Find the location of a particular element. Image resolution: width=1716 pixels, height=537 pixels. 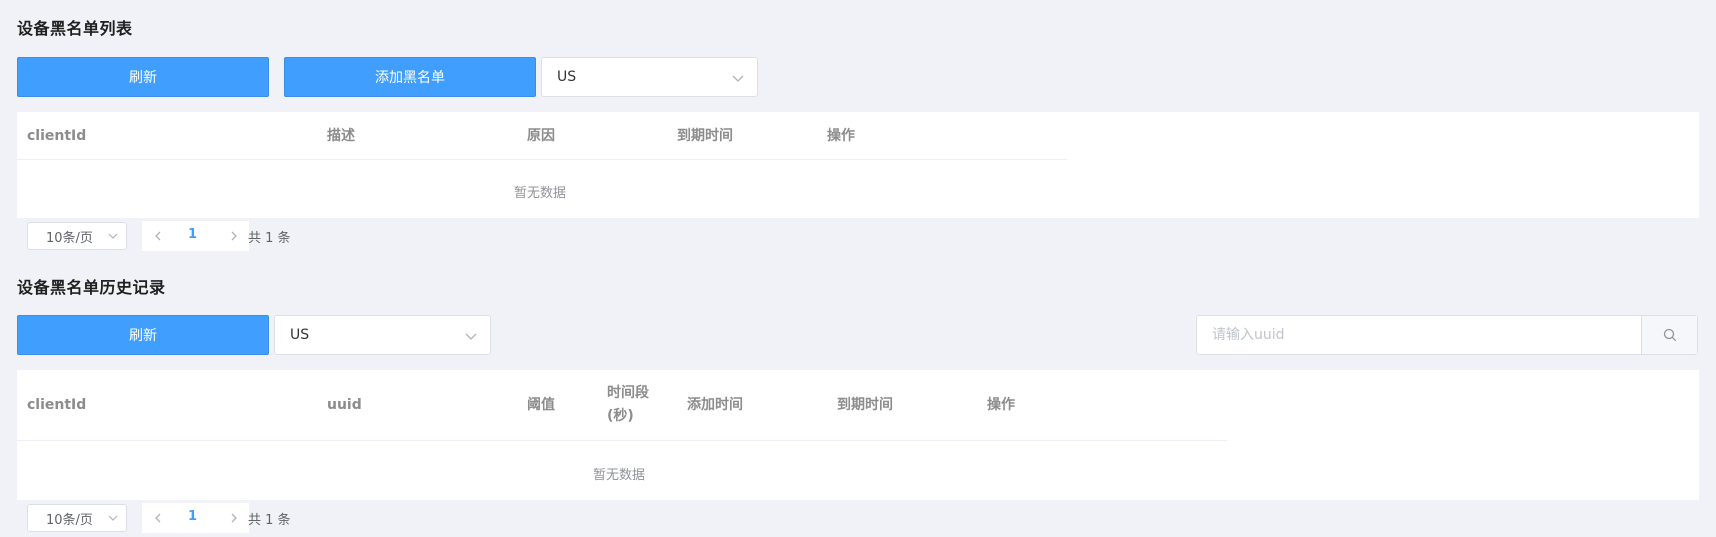

history-region-select: US is located at coordinates (382, 335).